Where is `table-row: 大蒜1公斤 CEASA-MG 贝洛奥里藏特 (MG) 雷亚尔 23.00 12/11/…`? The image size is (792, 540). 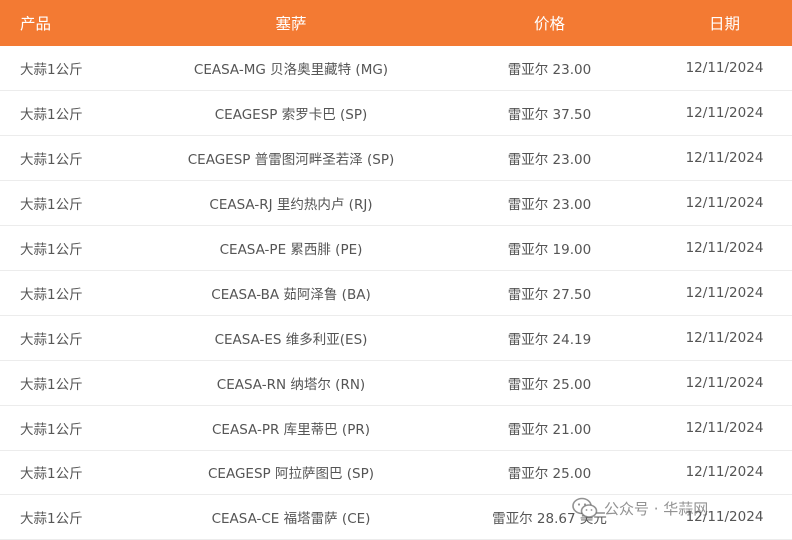 table-row: 大蒜1公斤 CEASA-MG 贝洛奥里藏特 (MG) 雷亚尔 23.00 12/11/… is located at coordinates (396, 68).